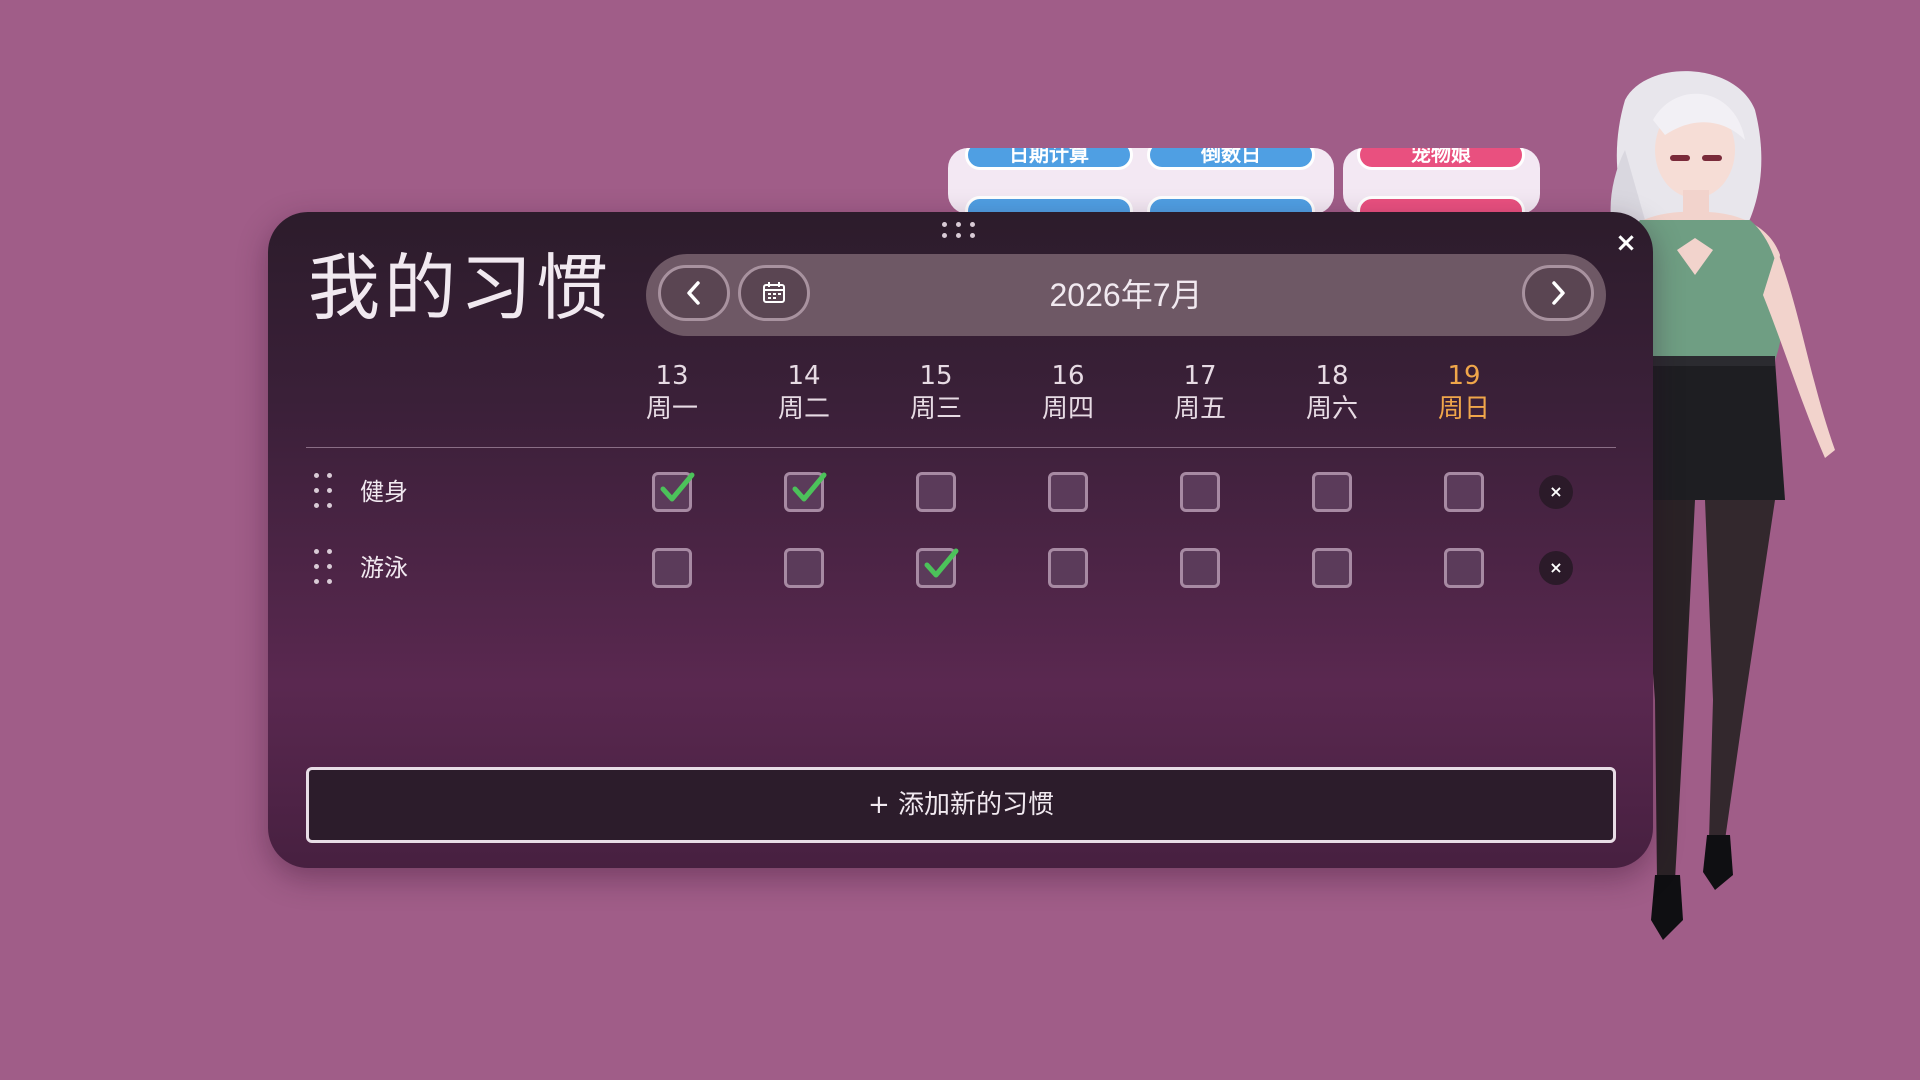 The height and width of the screenshot is (1080, 1920). I want to click on day-date: 17, so click(1200, 376).